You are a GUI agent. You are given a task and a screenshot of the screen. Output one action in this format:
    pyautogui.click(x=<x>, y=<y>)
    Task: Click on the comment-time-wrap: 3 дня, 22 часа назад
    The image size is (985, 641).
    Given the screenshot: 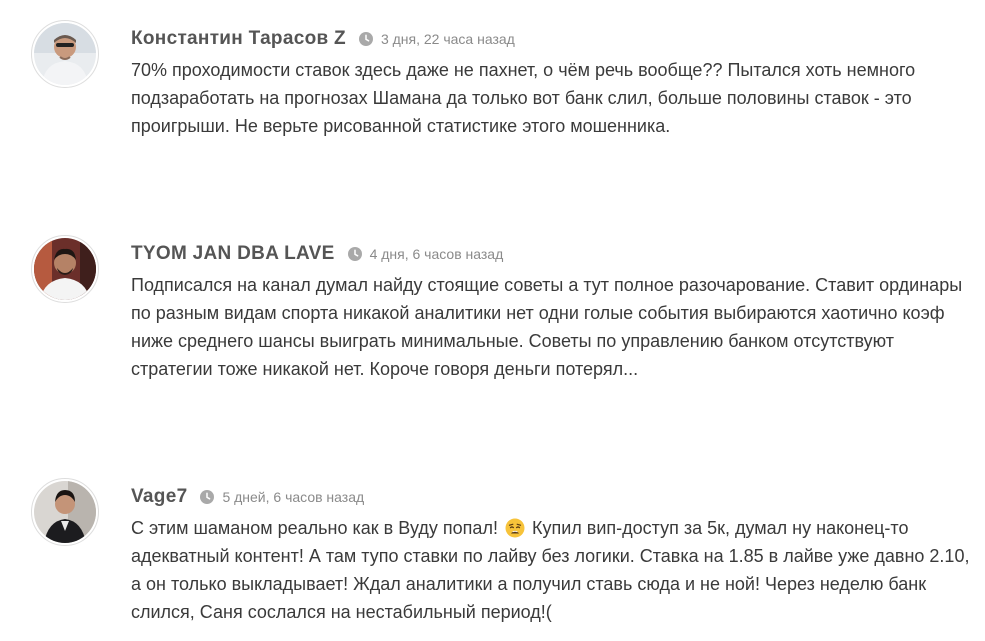 What is the action you would take?
    pyautogui.click(x=436, y=39)
    